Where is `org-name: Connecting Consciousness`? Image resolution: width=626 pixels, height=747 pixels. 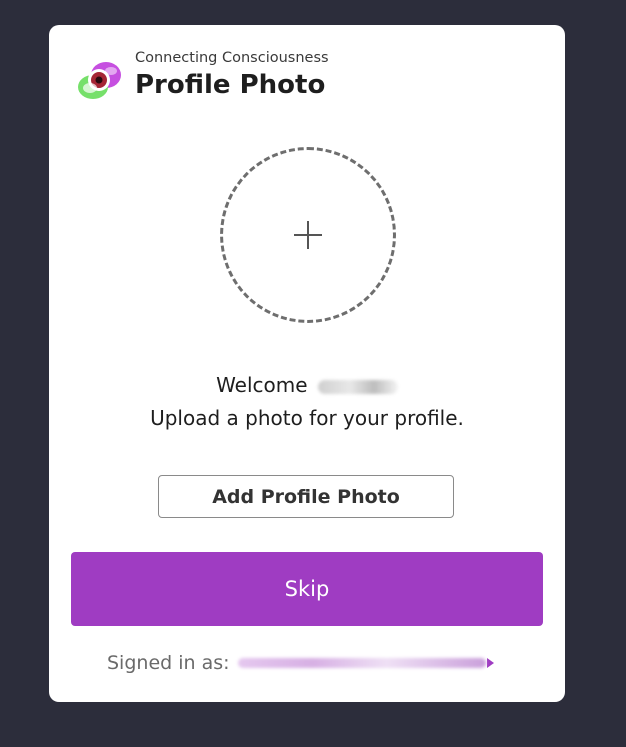
org-name: Connecting Consciousness is located at coordinates (232, 58).